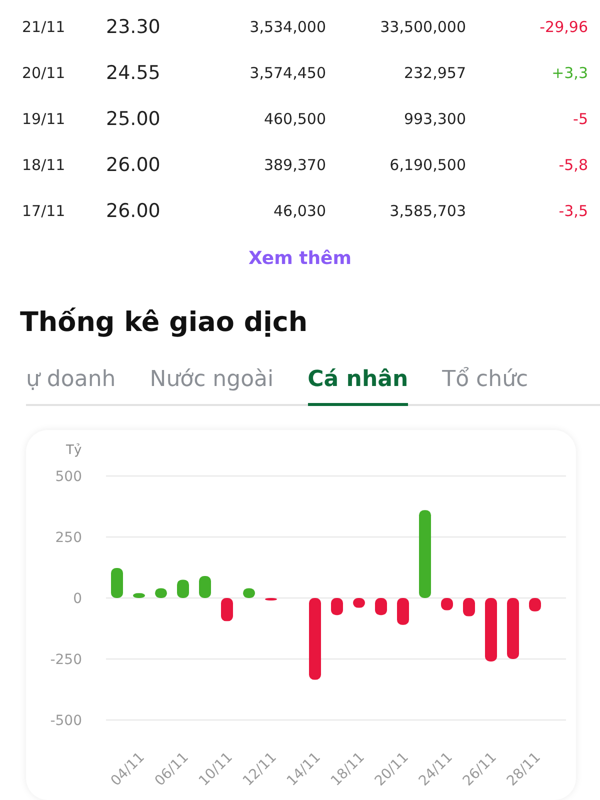 Image resolution: width=600 pixels, height=800 pixels. What do you see at coordinates (68, 477) in the screenshot?
I see `axis-tick-label: 500` at bounding box center [68, 477].